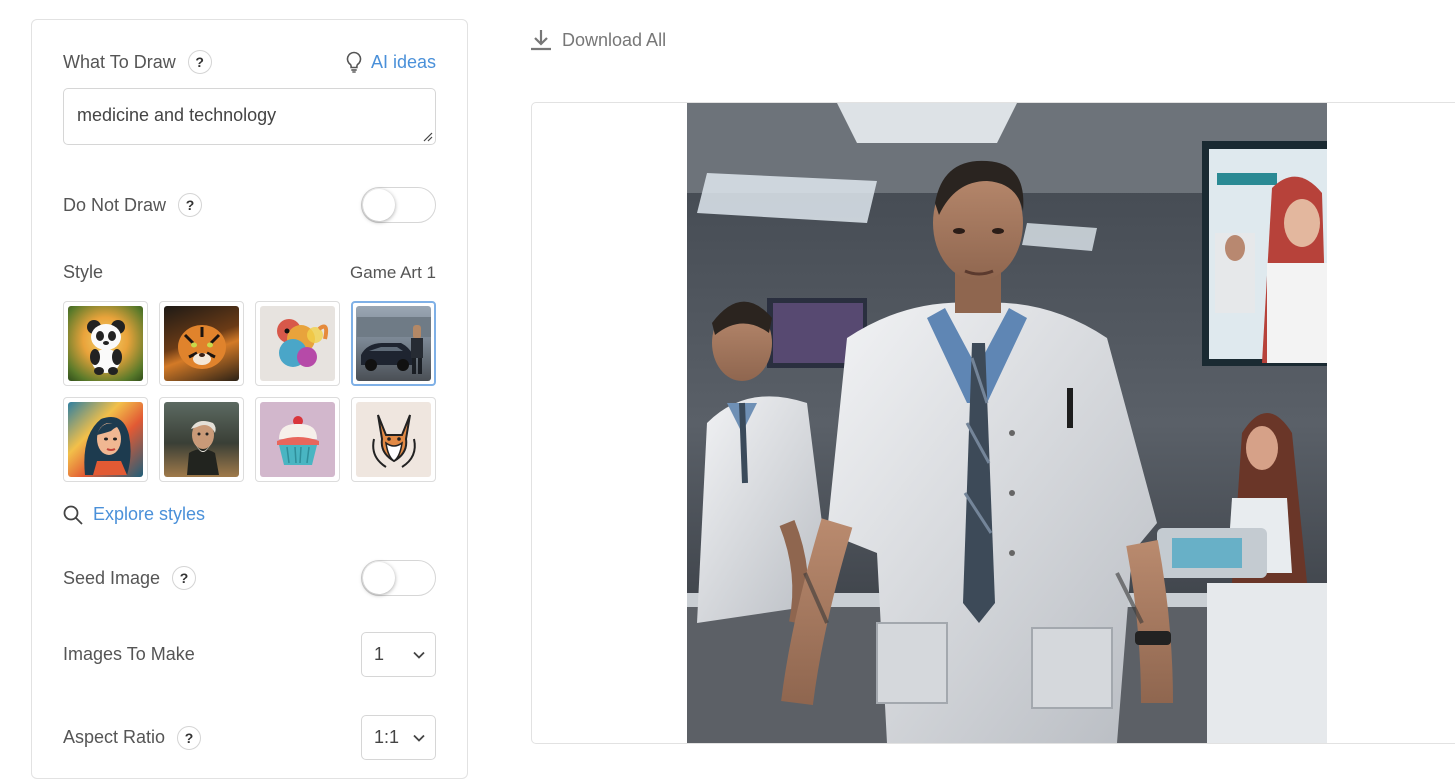  Describe the element at coordinates (354, 62) in the screenshot. I see `lightbulb-icon` at that location.